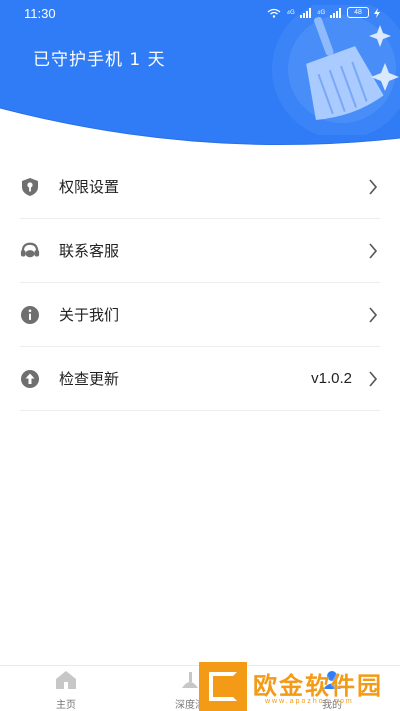 The height and width of the screenshot is (711, 400). Describe the element at coordinates (89, 315) in the screenshot. I see `menu-item-label: 关于我们` at that location.